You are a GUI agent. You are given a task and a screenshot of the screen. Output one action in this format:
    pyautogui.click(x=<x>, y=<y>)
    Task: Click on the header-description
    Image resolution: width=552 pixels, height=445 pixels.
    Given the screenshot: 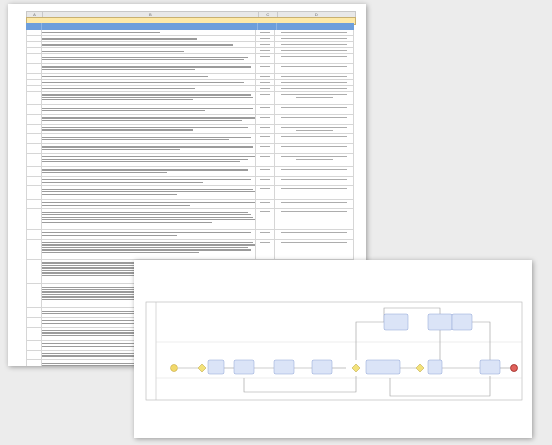 What is the action you would take?
    pyautogui.click(x=150, y=26)
    